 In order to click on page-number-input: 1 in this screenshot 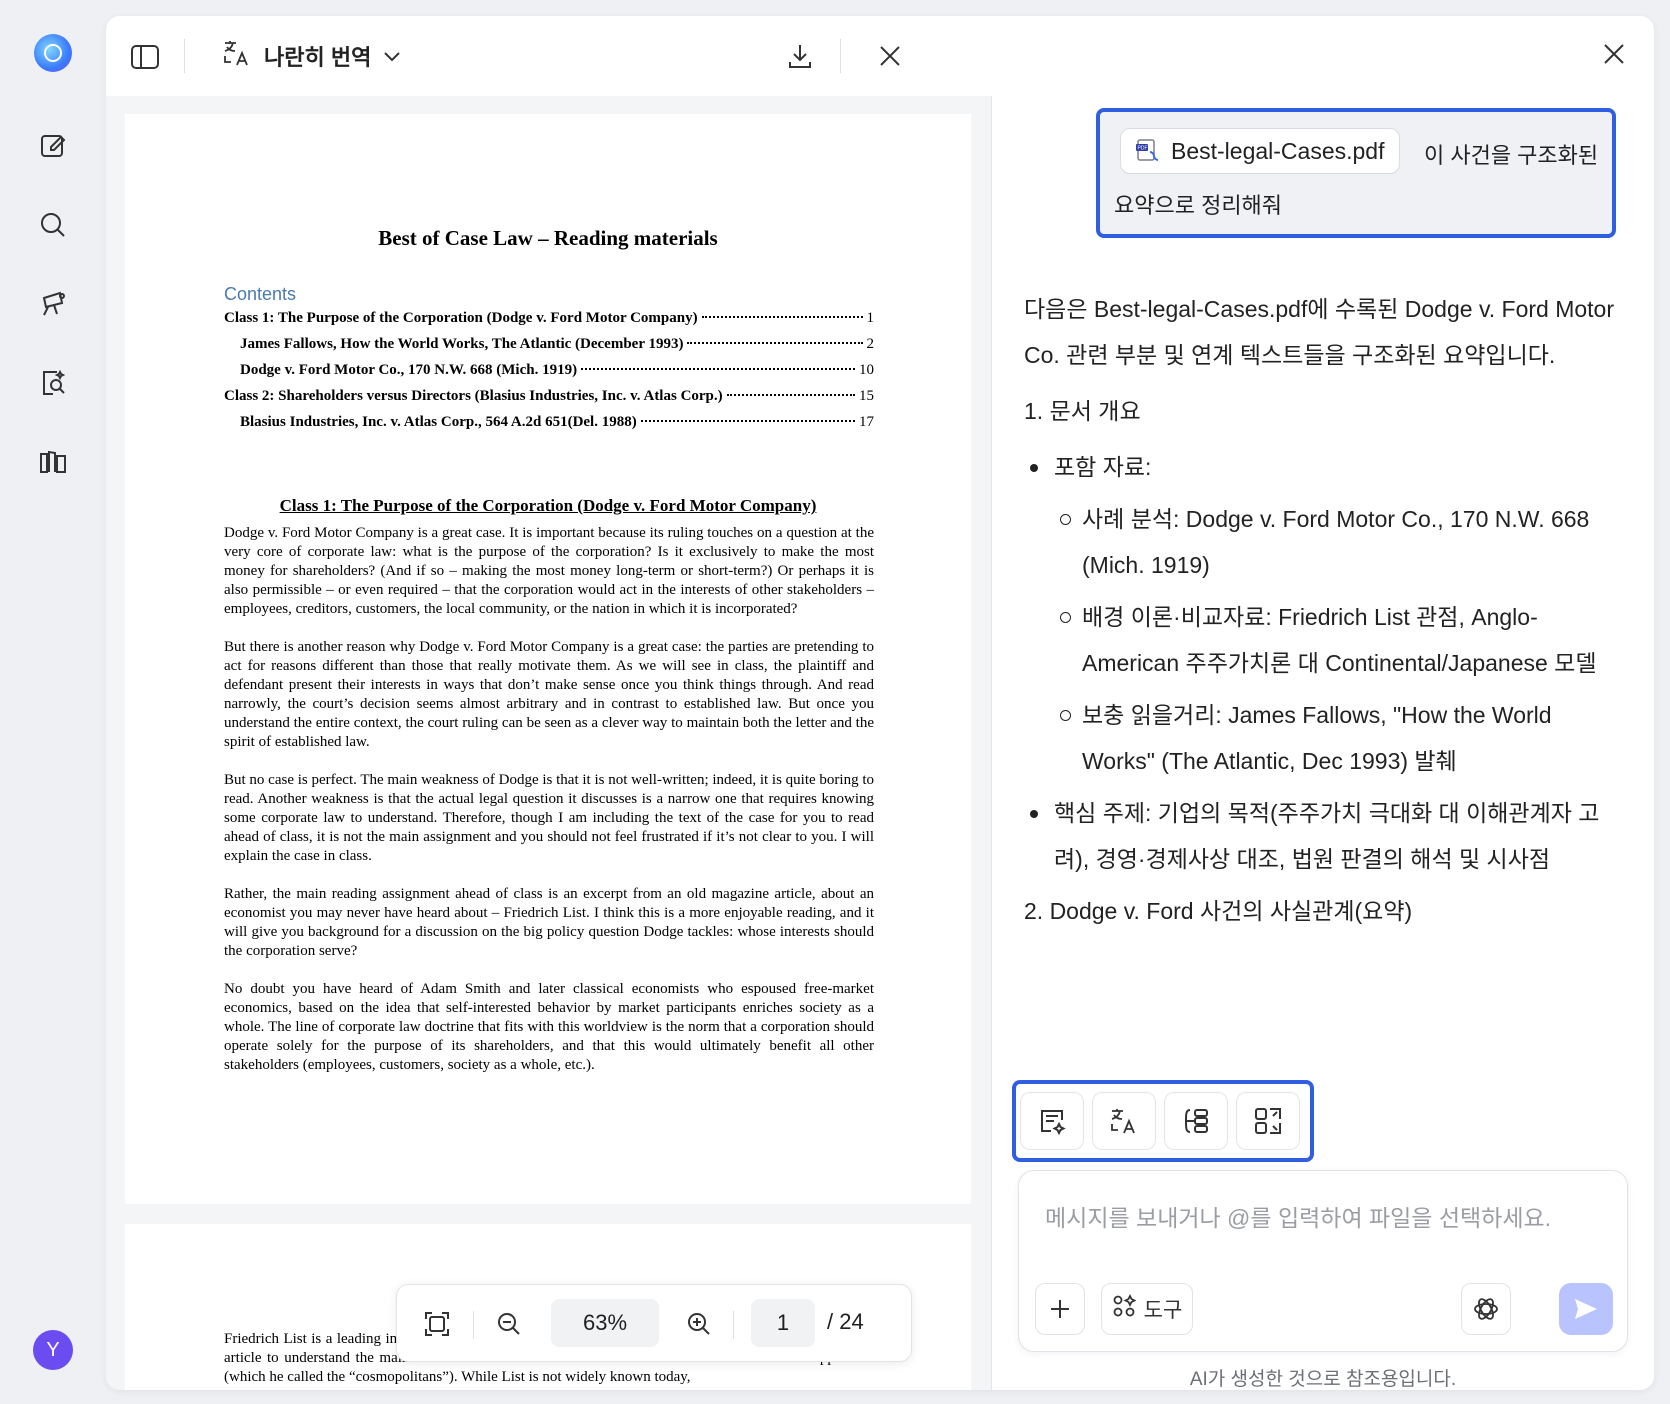, I will do `click(783, 1323)`.